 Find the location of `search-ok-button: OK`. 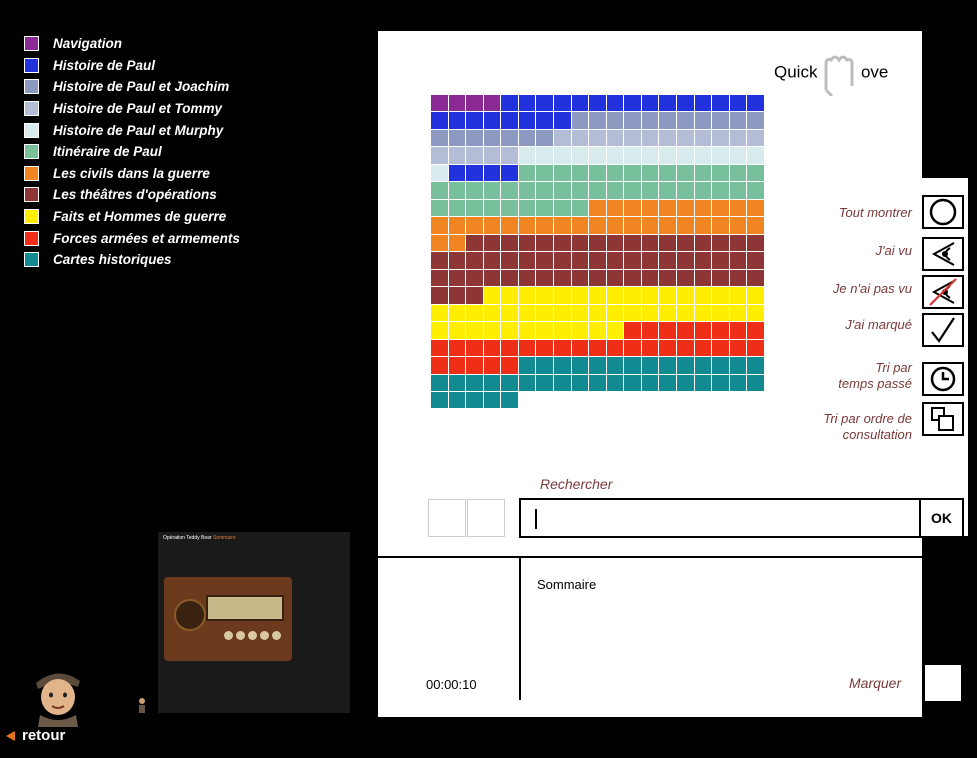

search-ok-button: OK is located at coordinates (942, 518).